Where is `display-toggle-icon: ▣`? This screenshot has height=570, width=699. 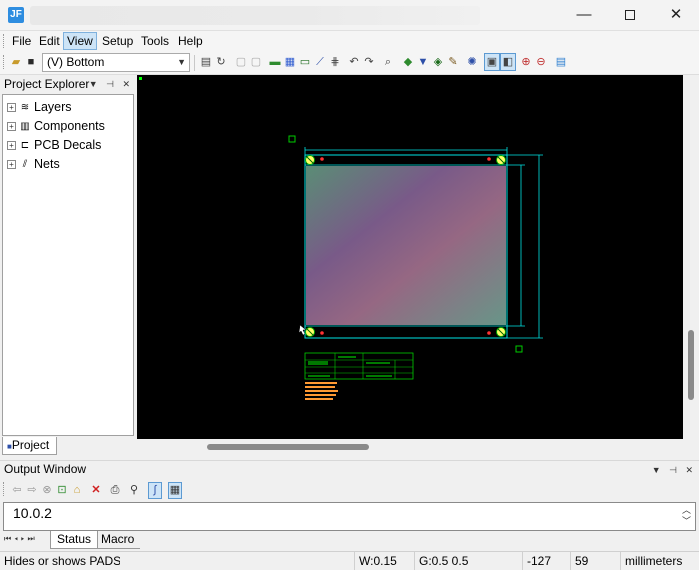
display-toggle-icon: ▣ is located at coordinates (492, 62).